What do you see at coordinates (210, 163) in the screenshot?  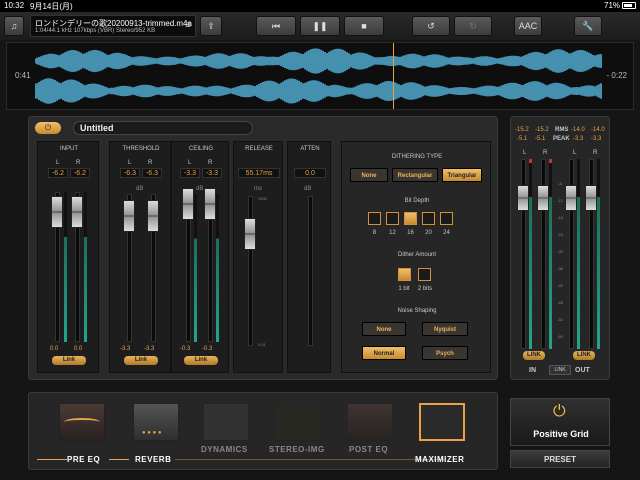 I see `ceiling-ch-r: R` at bounding box center [210, 163].